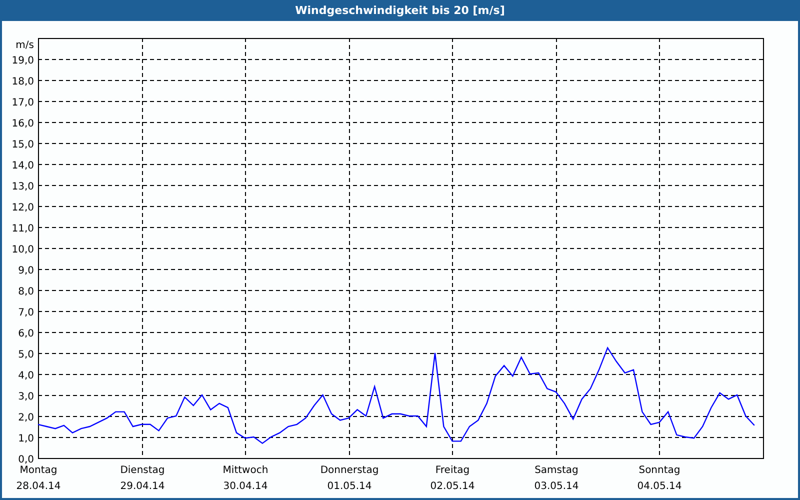 This screenshot has height=500, width=800. I want to click on x-axis-label: Sonntag 04.05.14, so click(659, 478).